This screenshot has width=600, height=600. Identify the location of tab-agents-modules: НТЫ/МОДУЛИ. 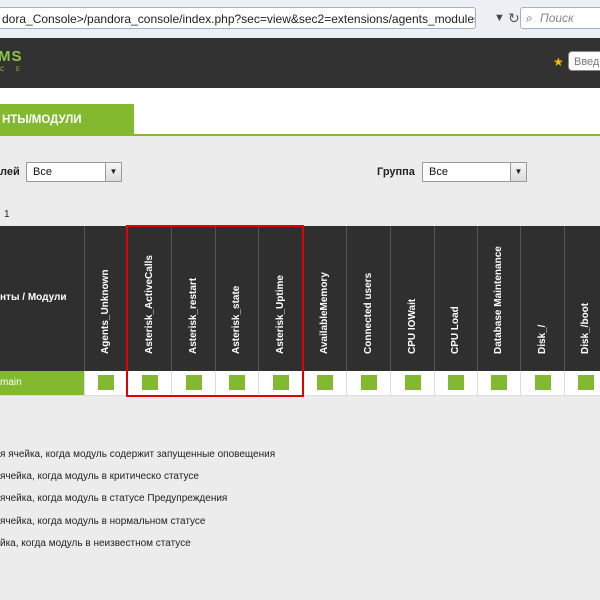
(67, 120).